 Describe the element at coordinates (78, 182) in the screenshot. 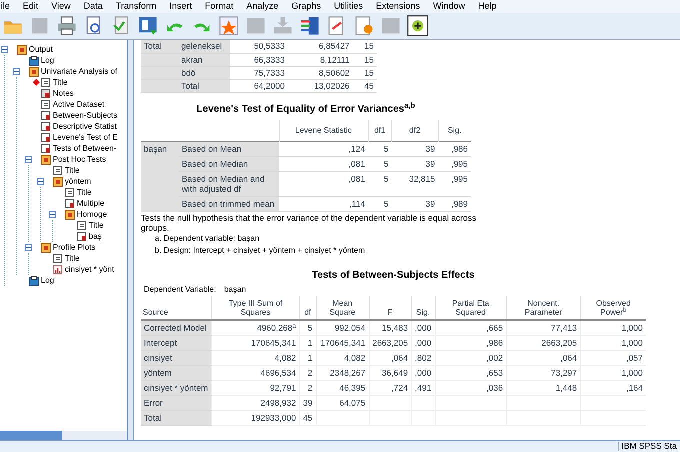

I see `tree-item: yöntem` at that location.